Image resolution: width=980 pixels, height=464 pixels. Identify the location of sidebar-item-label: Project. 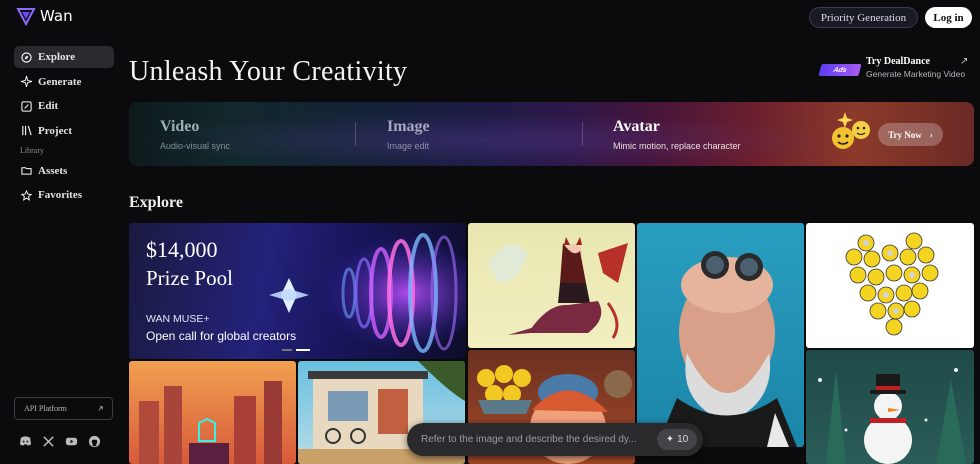
(55, 130).